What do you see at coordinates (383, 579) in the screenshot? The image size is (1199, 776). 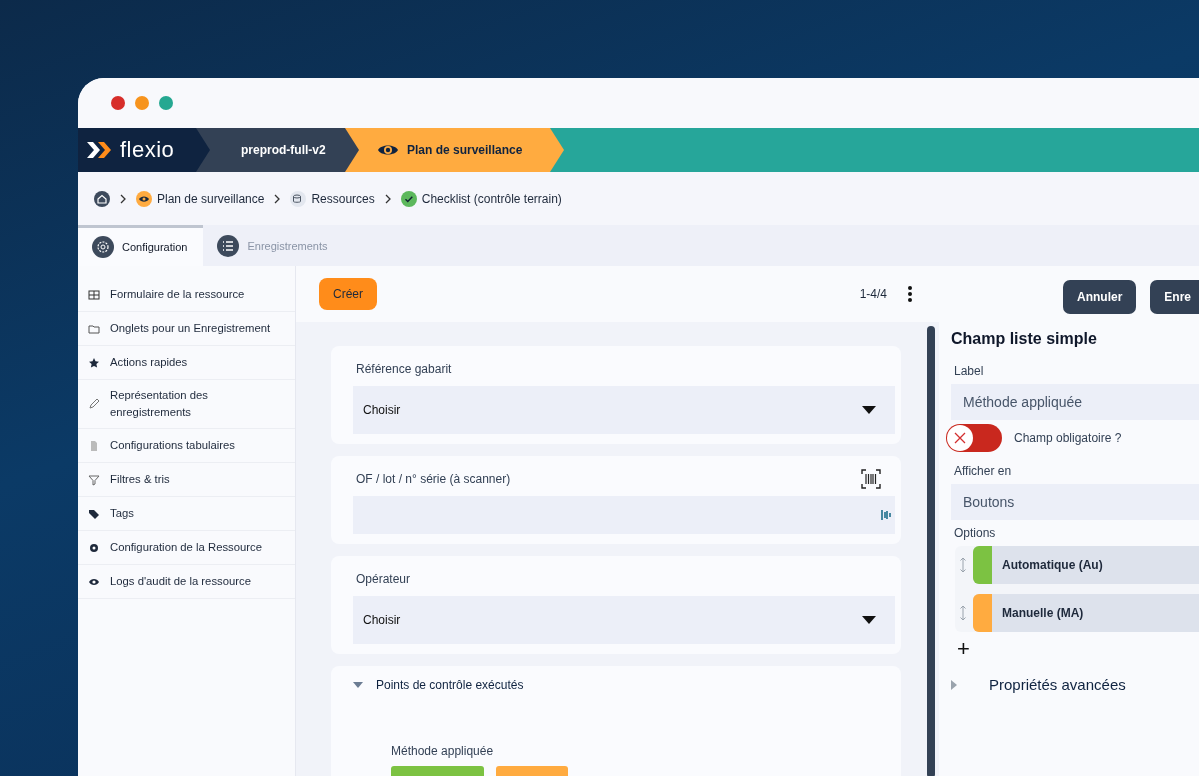 I see `field-label: Opérateur` at bounding box center [383, 579].